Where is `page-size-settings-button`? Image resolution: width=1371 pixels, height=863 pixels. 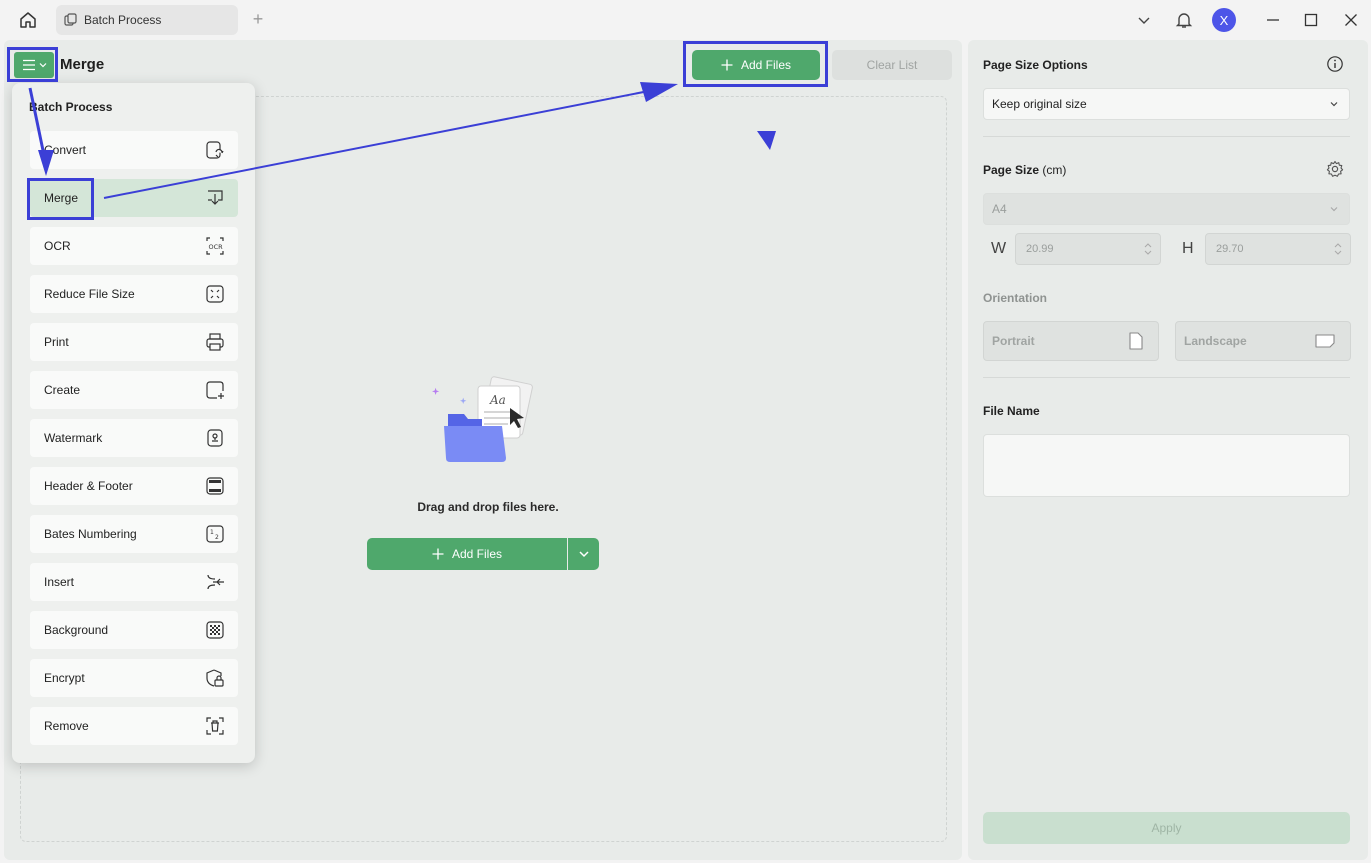 page-size-settings-button is located at coordinates (1335, 169).